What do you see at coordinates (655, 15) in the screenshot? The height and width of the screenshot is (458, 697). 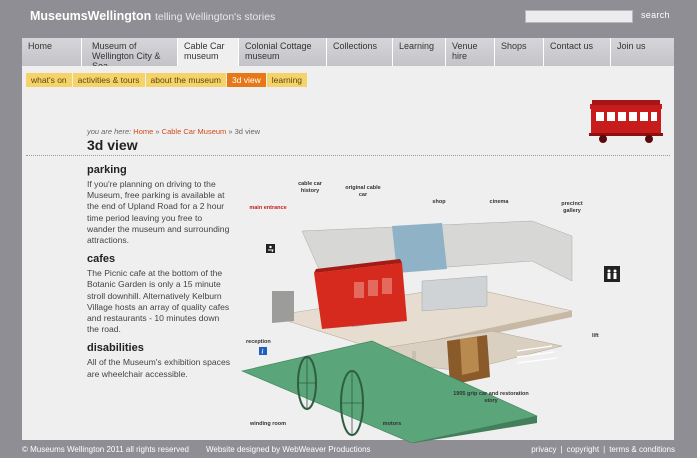 I see `search-button: search` at bounding box center [655, 15].